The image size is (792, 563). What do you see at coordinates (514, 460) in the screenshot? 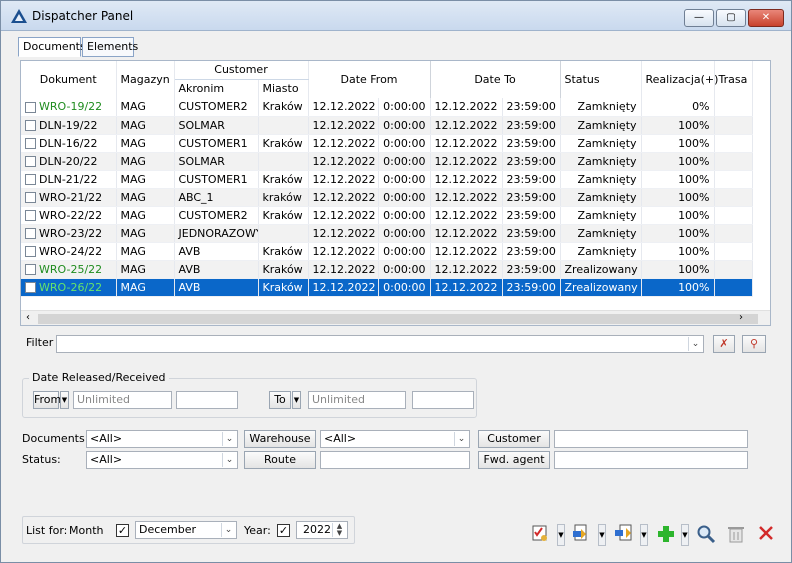
I see `fwd-agent-button: Fwd. agent` at bounding box center [514, 460].